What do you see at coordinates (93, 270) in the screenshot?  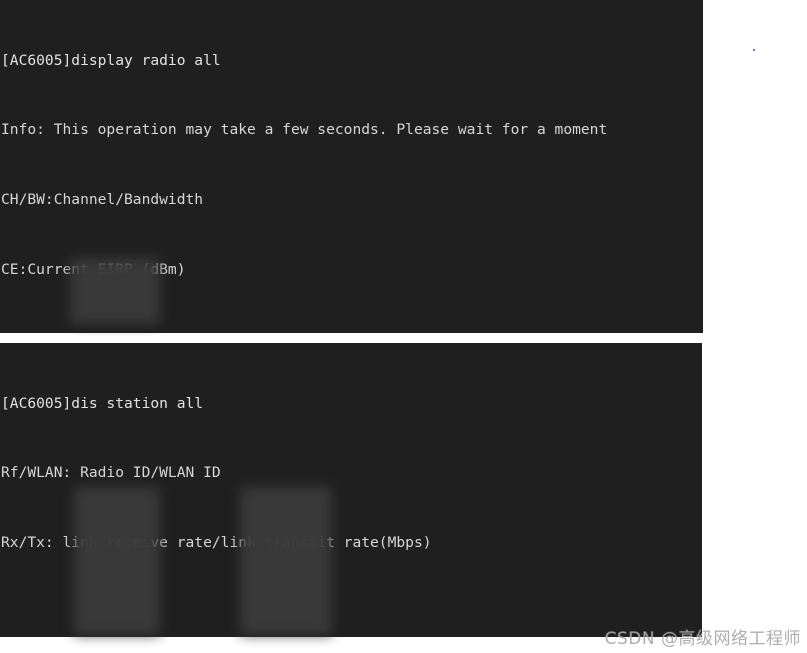 I see `legend-line-ce: CE:Current EIRP (dBm)` at bounding box center [93, 270].